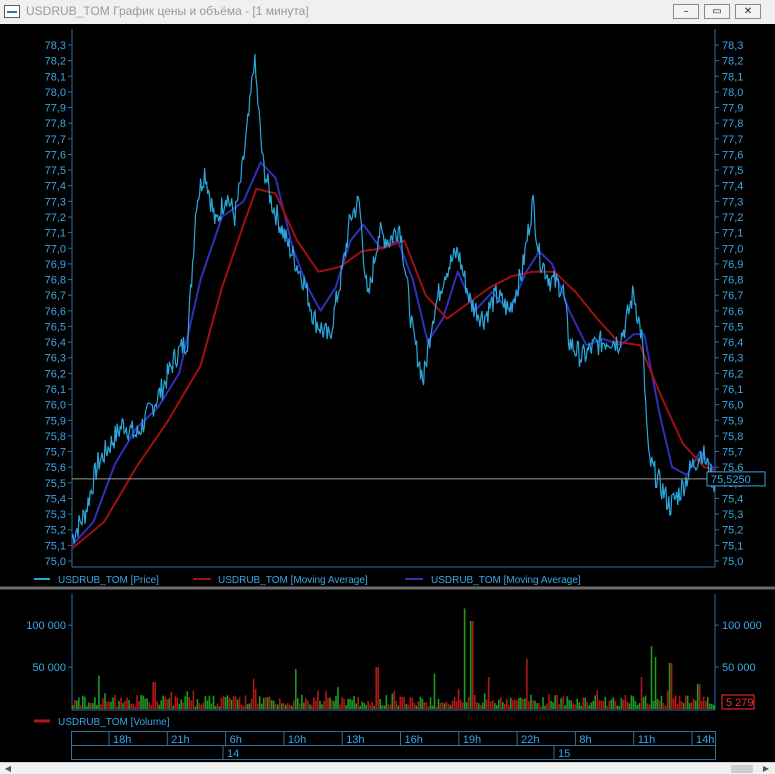 The image size is (775, 774). What do you see at coordinates (766, 769) in the screenshot?
I see `scroll-right-arrow-icon: ▶` at bounding box center [766, 769].